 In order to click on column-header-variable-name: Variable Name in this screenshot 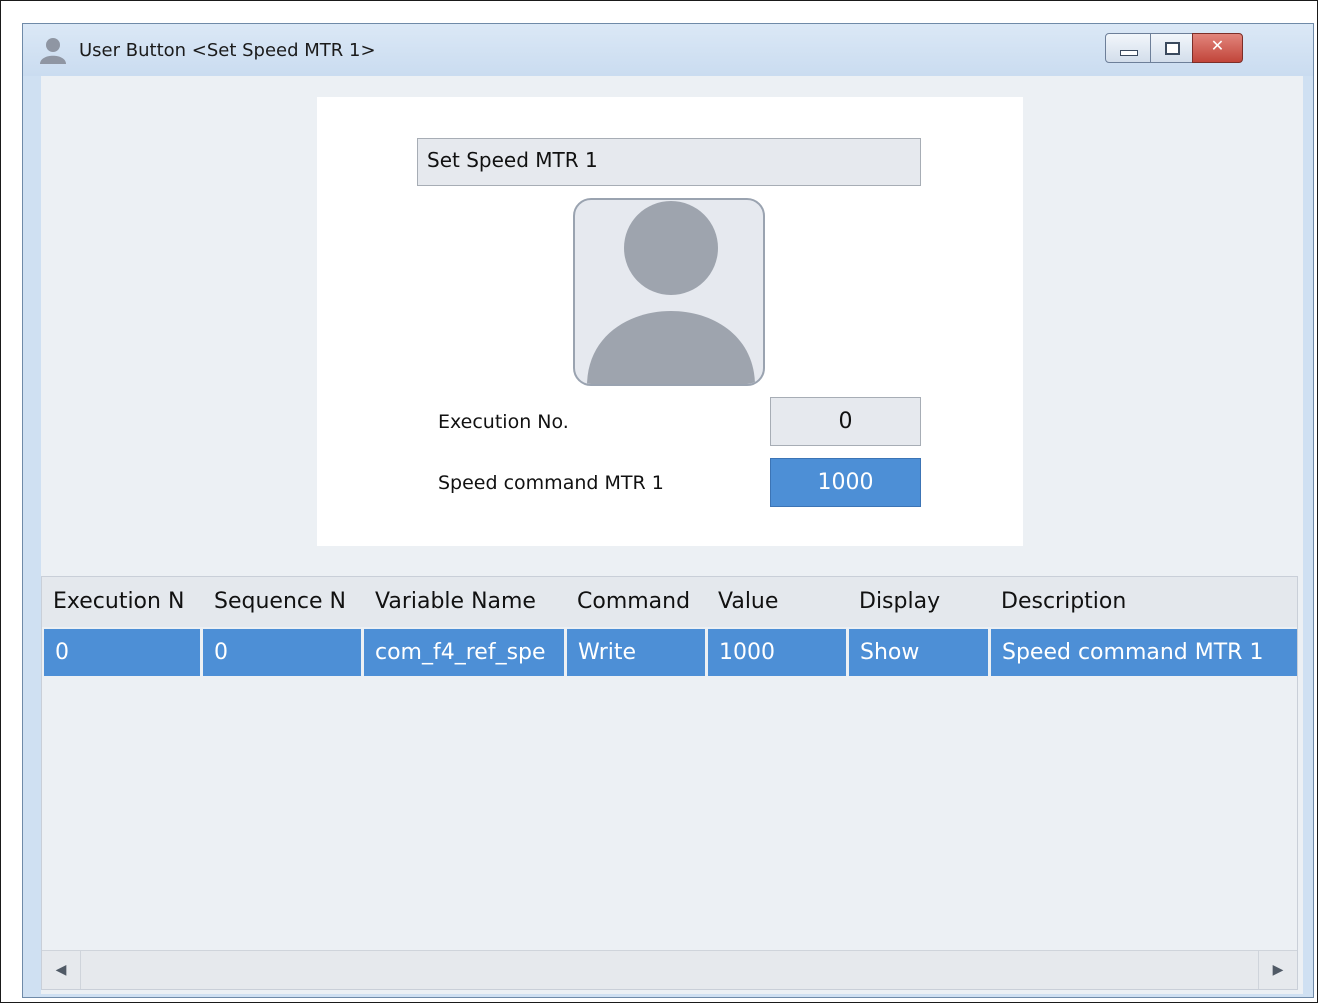, I will do `click(465, 602)`.